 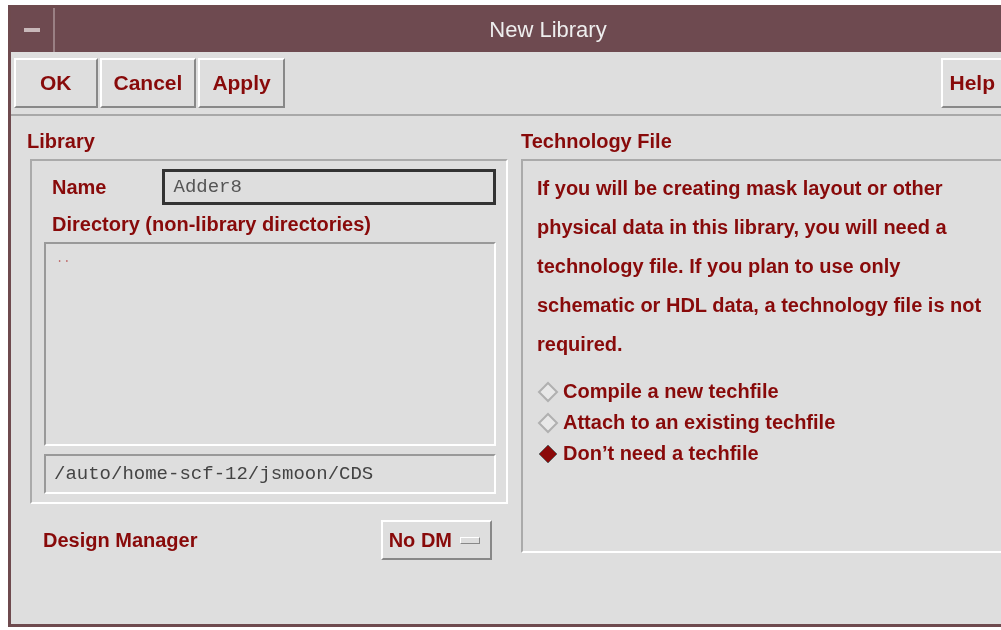 What do you see at coordinates (61, 141) in the screenshot?
I see `section-heading: Library` at bounding box center [61, 141].